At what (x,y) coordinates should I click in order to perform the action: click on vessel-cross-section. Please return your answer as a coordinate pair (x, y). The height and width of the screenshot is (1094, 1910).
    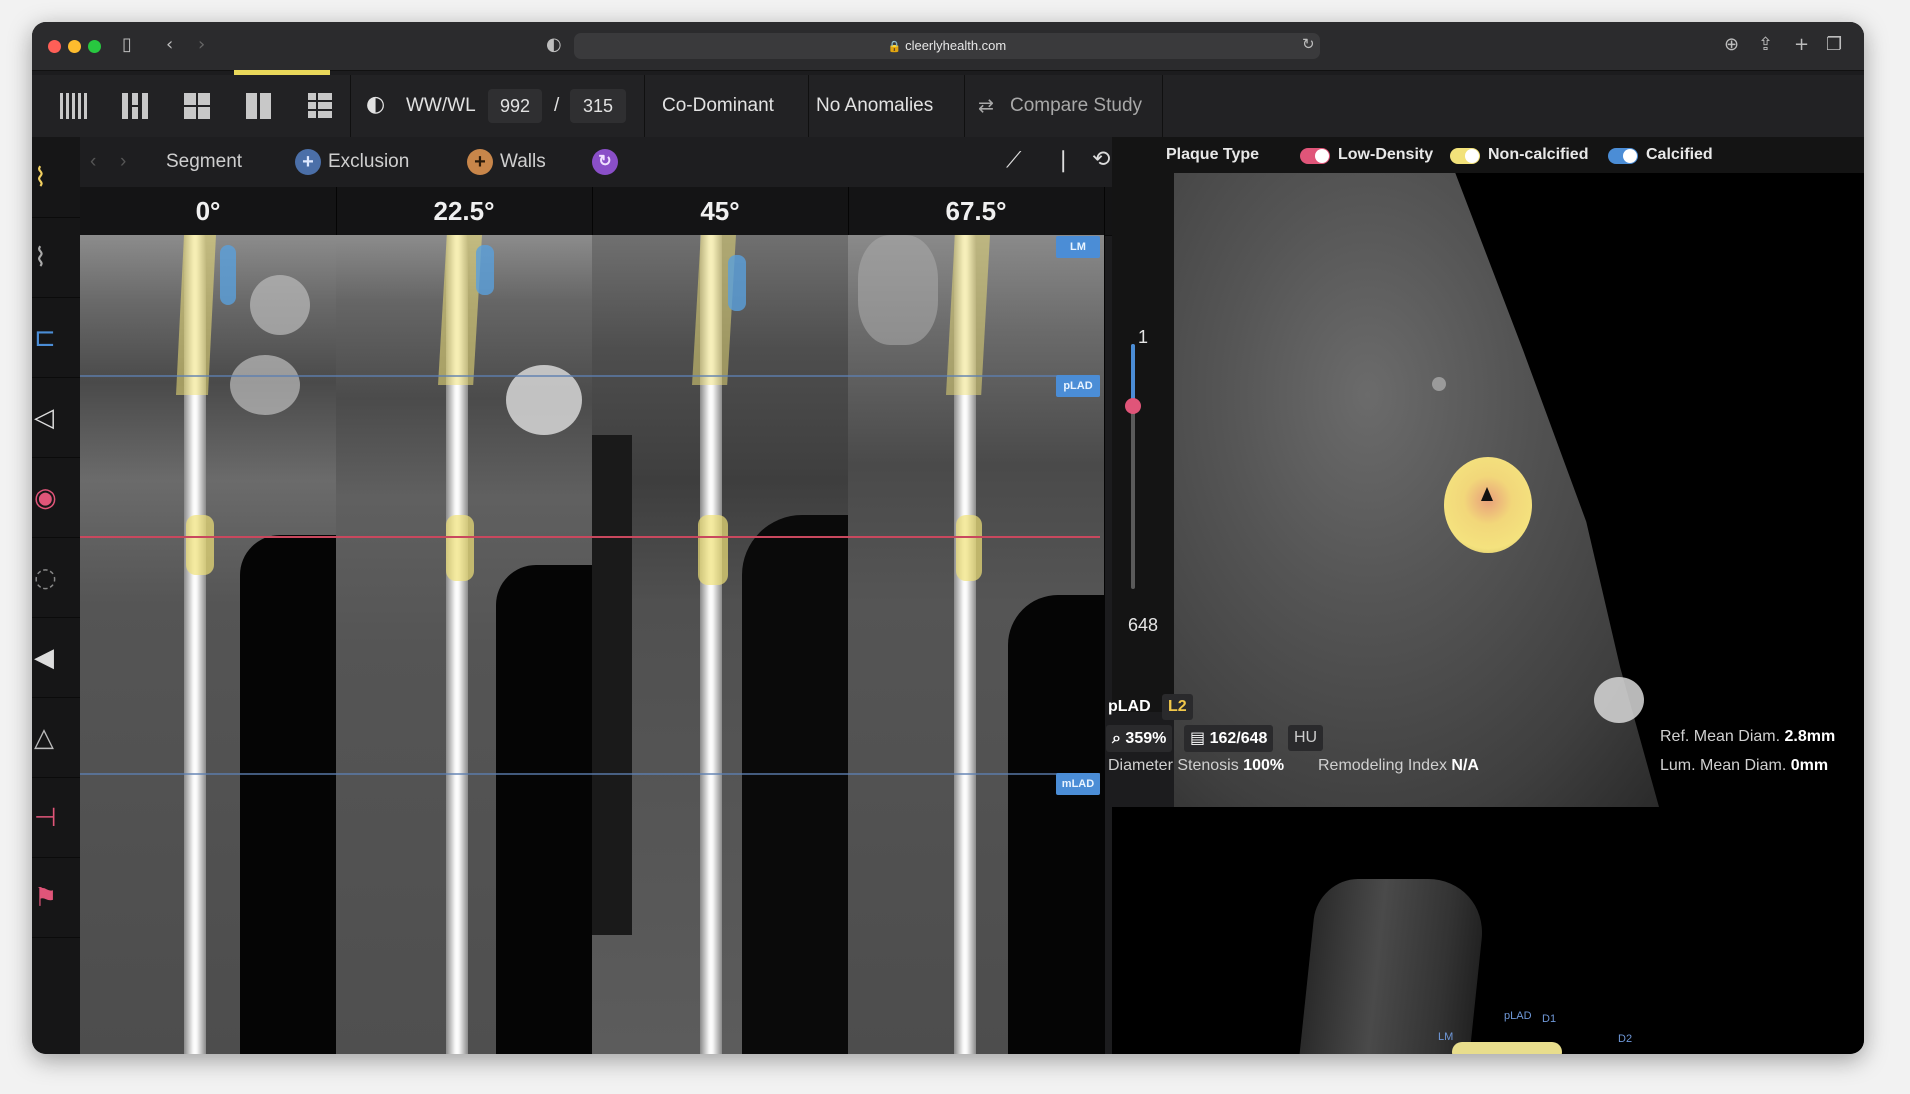
    Looking at the image, I should click on (1488, 505).